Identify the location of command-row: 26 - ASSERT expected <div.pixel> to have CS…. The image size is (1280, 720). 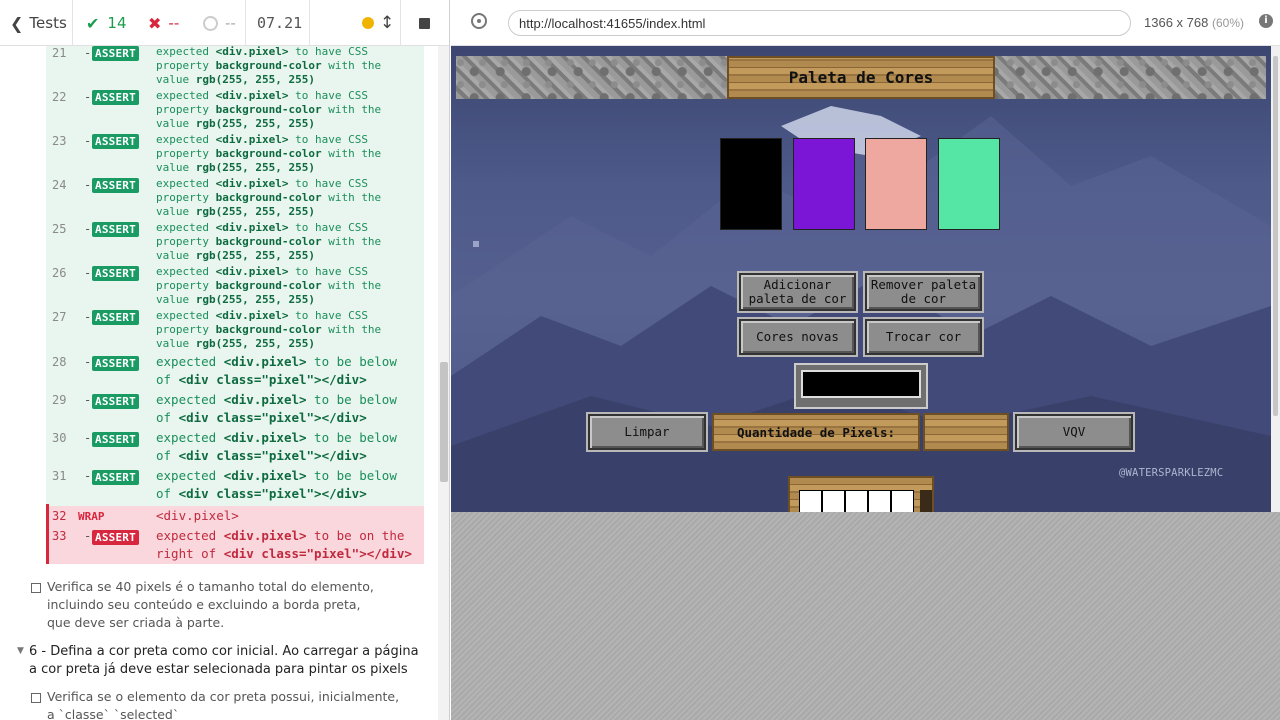
(235, 287).